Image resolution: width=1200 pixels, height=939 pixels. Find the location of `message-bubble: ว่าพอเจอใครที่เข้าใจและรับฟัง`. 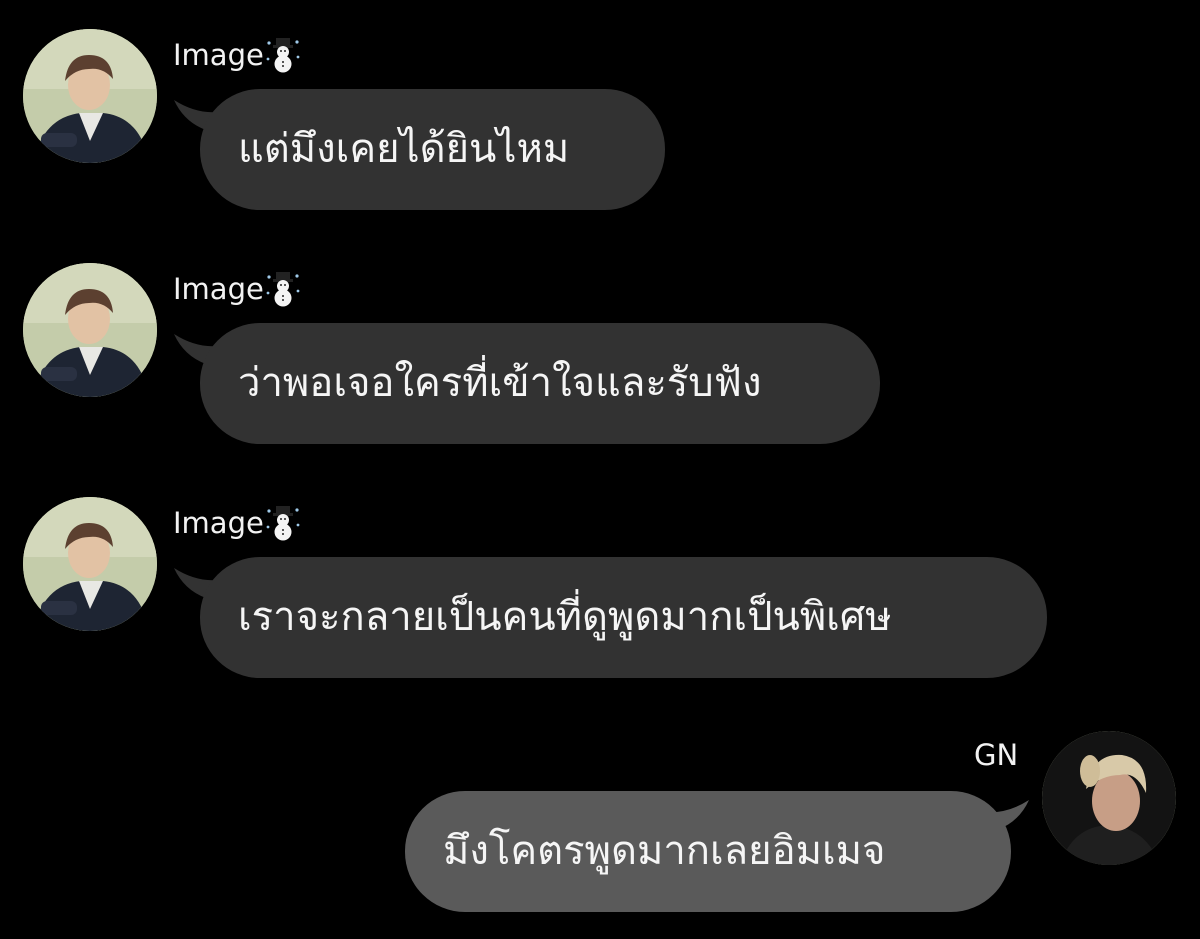

message-bubble: ว่าพอเจอใครที่เข้าใจและรับฟัง is located at coordinates (540, 383).